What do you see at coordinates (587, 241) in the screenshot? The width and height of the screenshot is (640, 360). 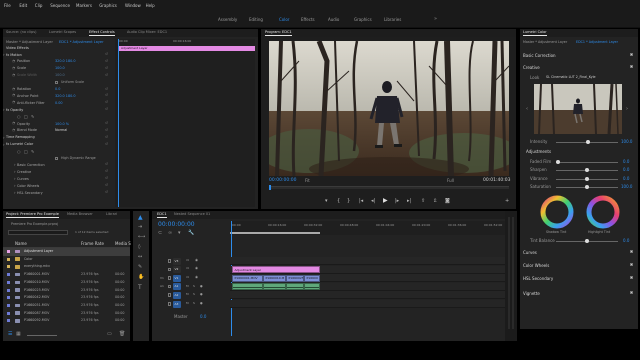 I see `tint-balance-handle` at bounding box center [587, 241].